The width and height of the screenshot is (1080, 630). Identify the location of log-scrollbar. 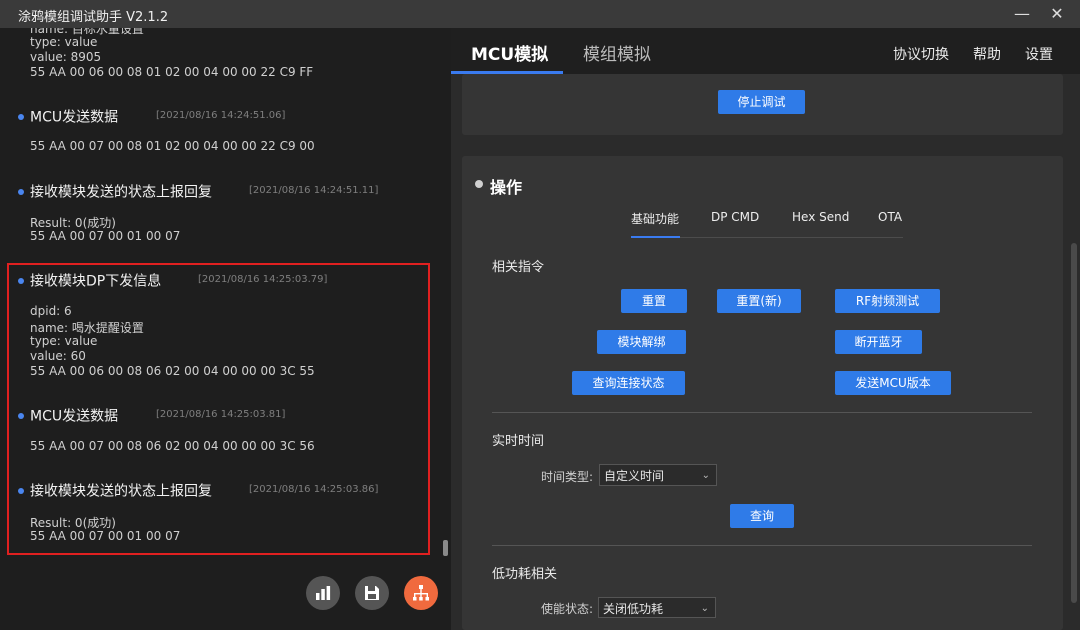
(445, 548).